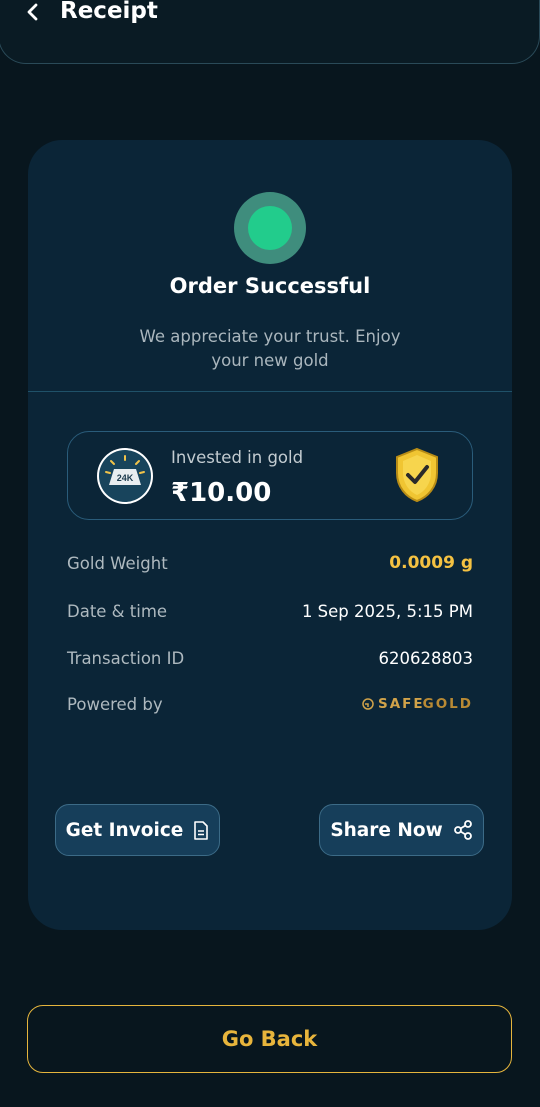  Describe the element at coordinates (115, 704) in the screenshot. I see `detail-label: Powered by` at that location.